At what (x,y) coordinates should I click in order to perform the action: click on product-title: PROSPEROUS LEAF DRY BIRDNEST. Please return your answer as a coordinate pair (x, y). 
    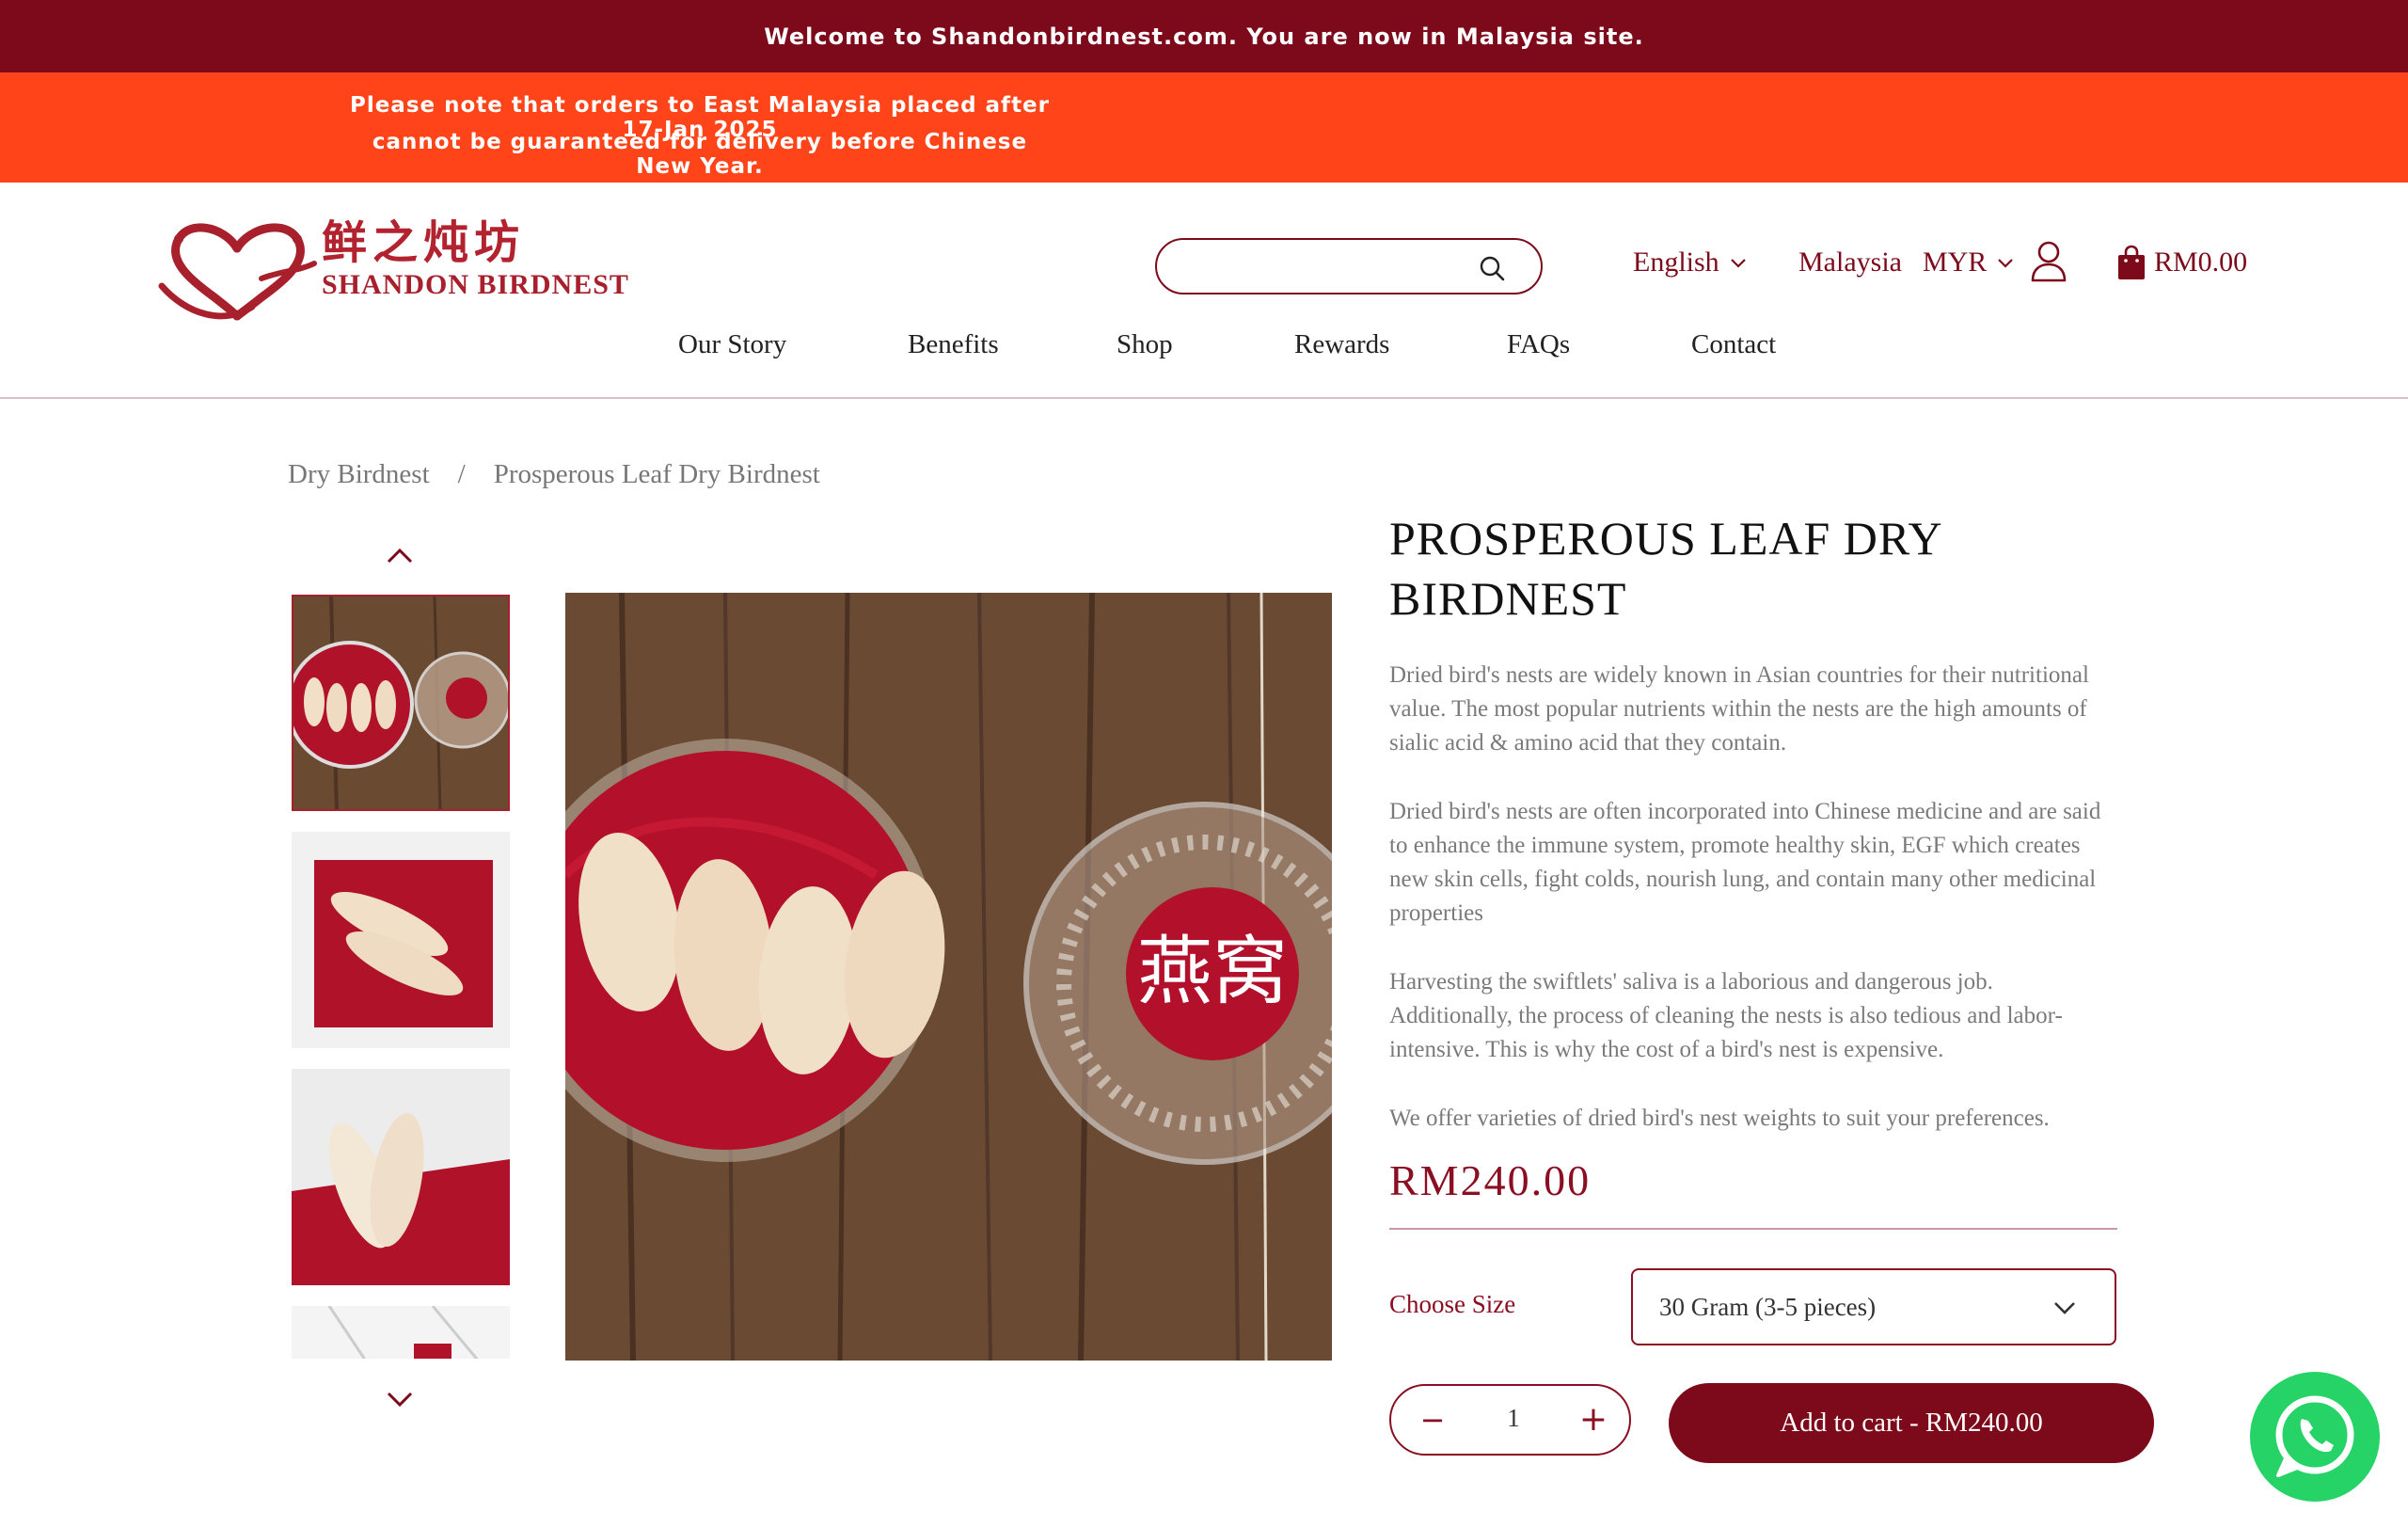
    Looking at the image, I should click on (1754, 568).